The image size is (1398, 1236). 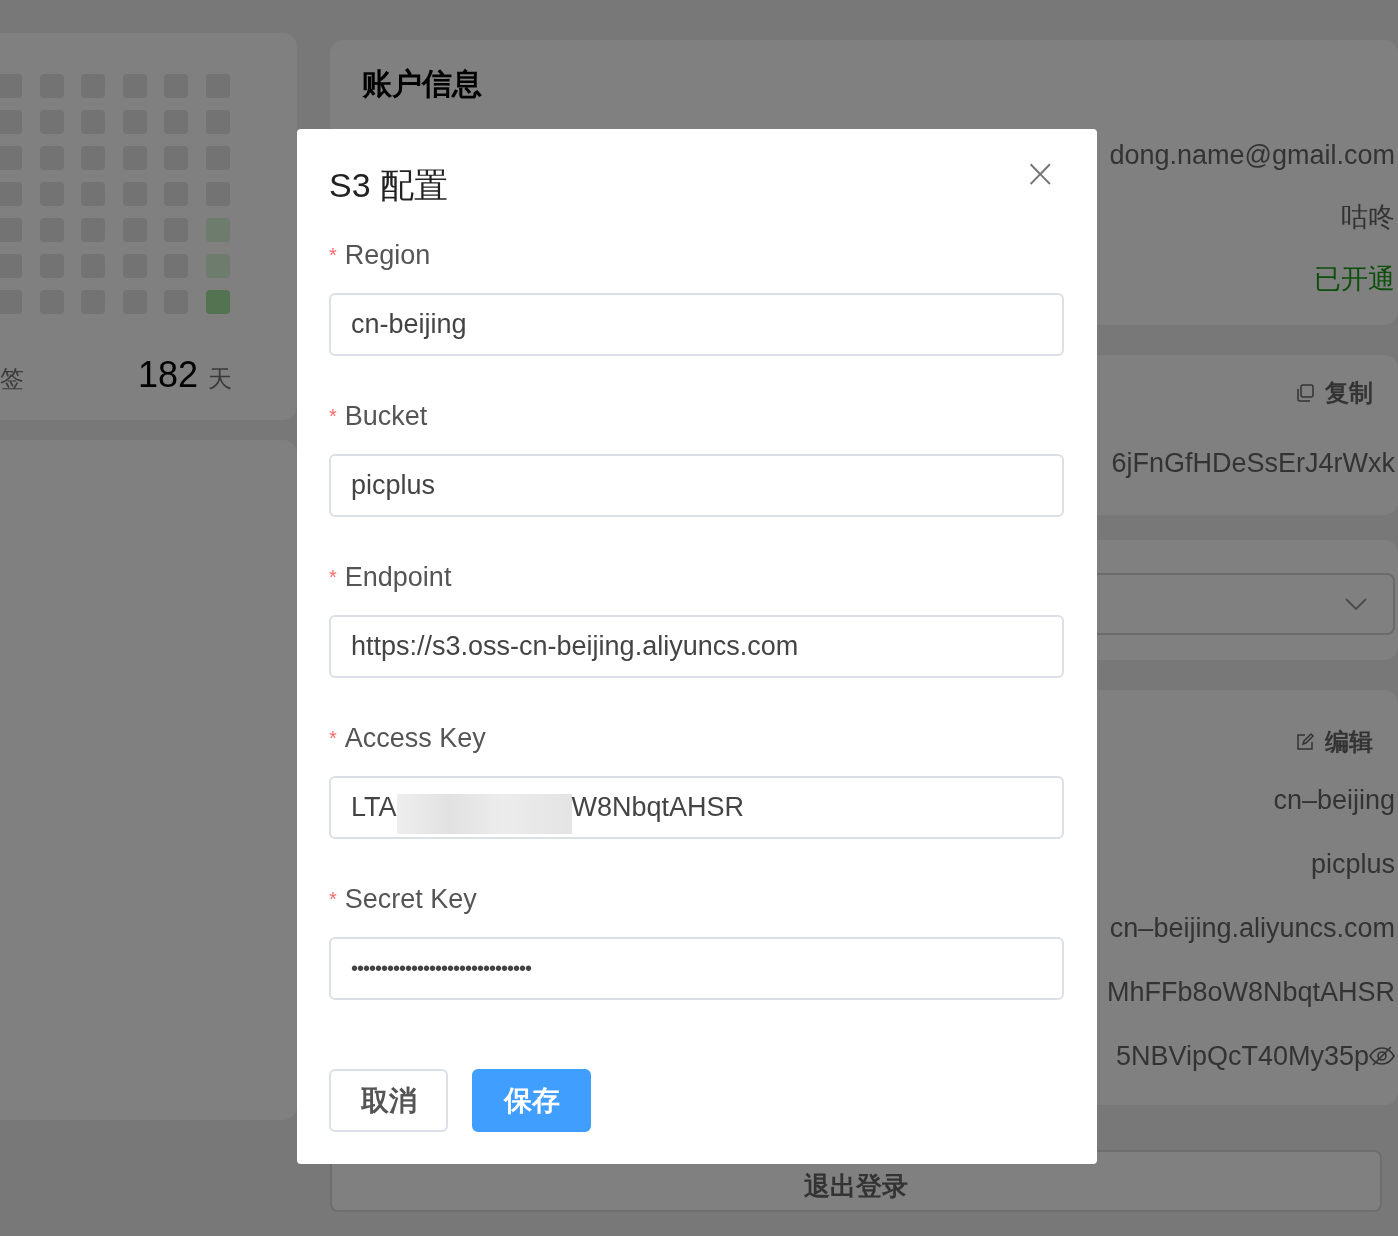 I want to click on token-value: 6jFnGfHDeSsErJ4rWxk, so click(x=1253, y=463).